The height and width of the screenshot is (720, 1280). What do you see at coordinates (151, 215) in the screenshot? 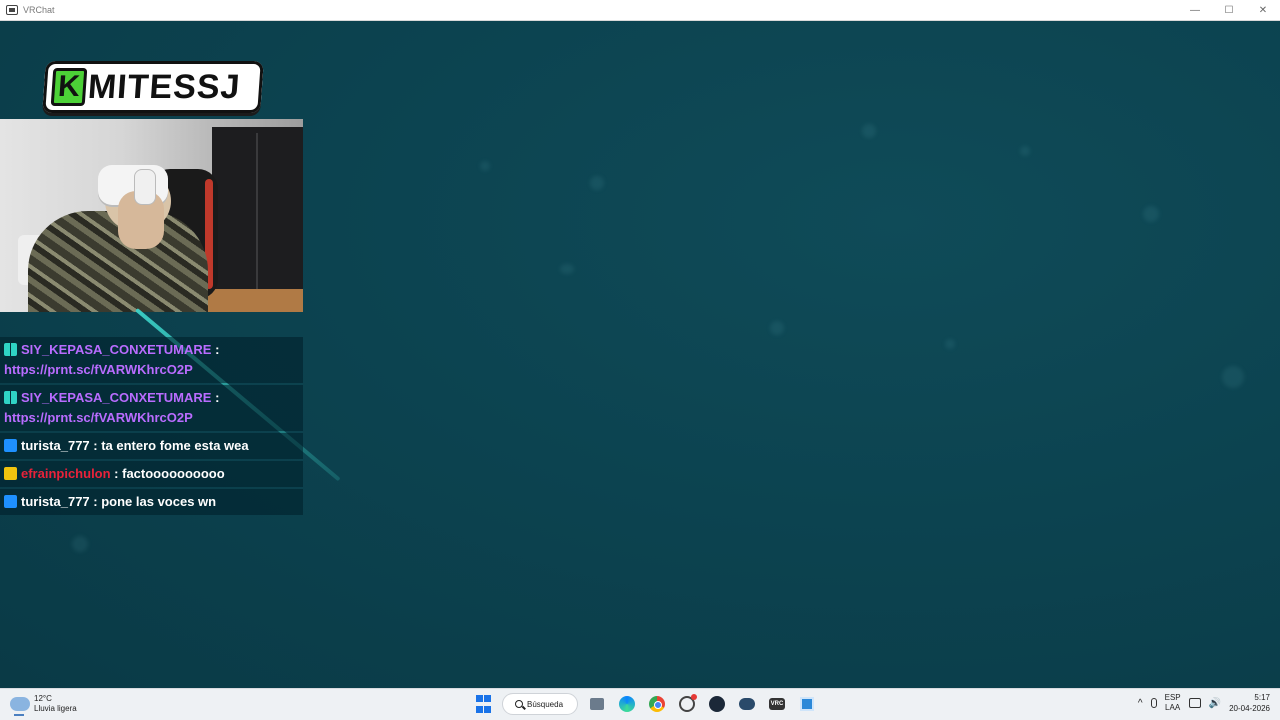
I see `webcam-feed` at bounding box center [151, 215].